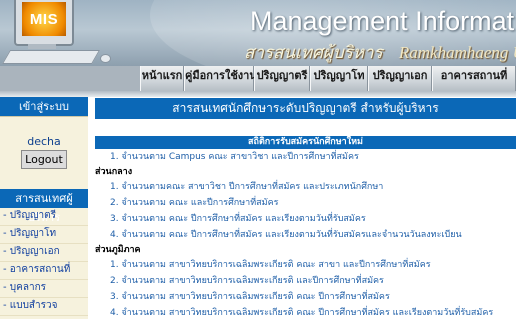 Image resolution: width=516 pixels, height=321 pixels. I want to click on info-menu-heading: สารสนเทศผู้บริหาร, so click(44, 206).